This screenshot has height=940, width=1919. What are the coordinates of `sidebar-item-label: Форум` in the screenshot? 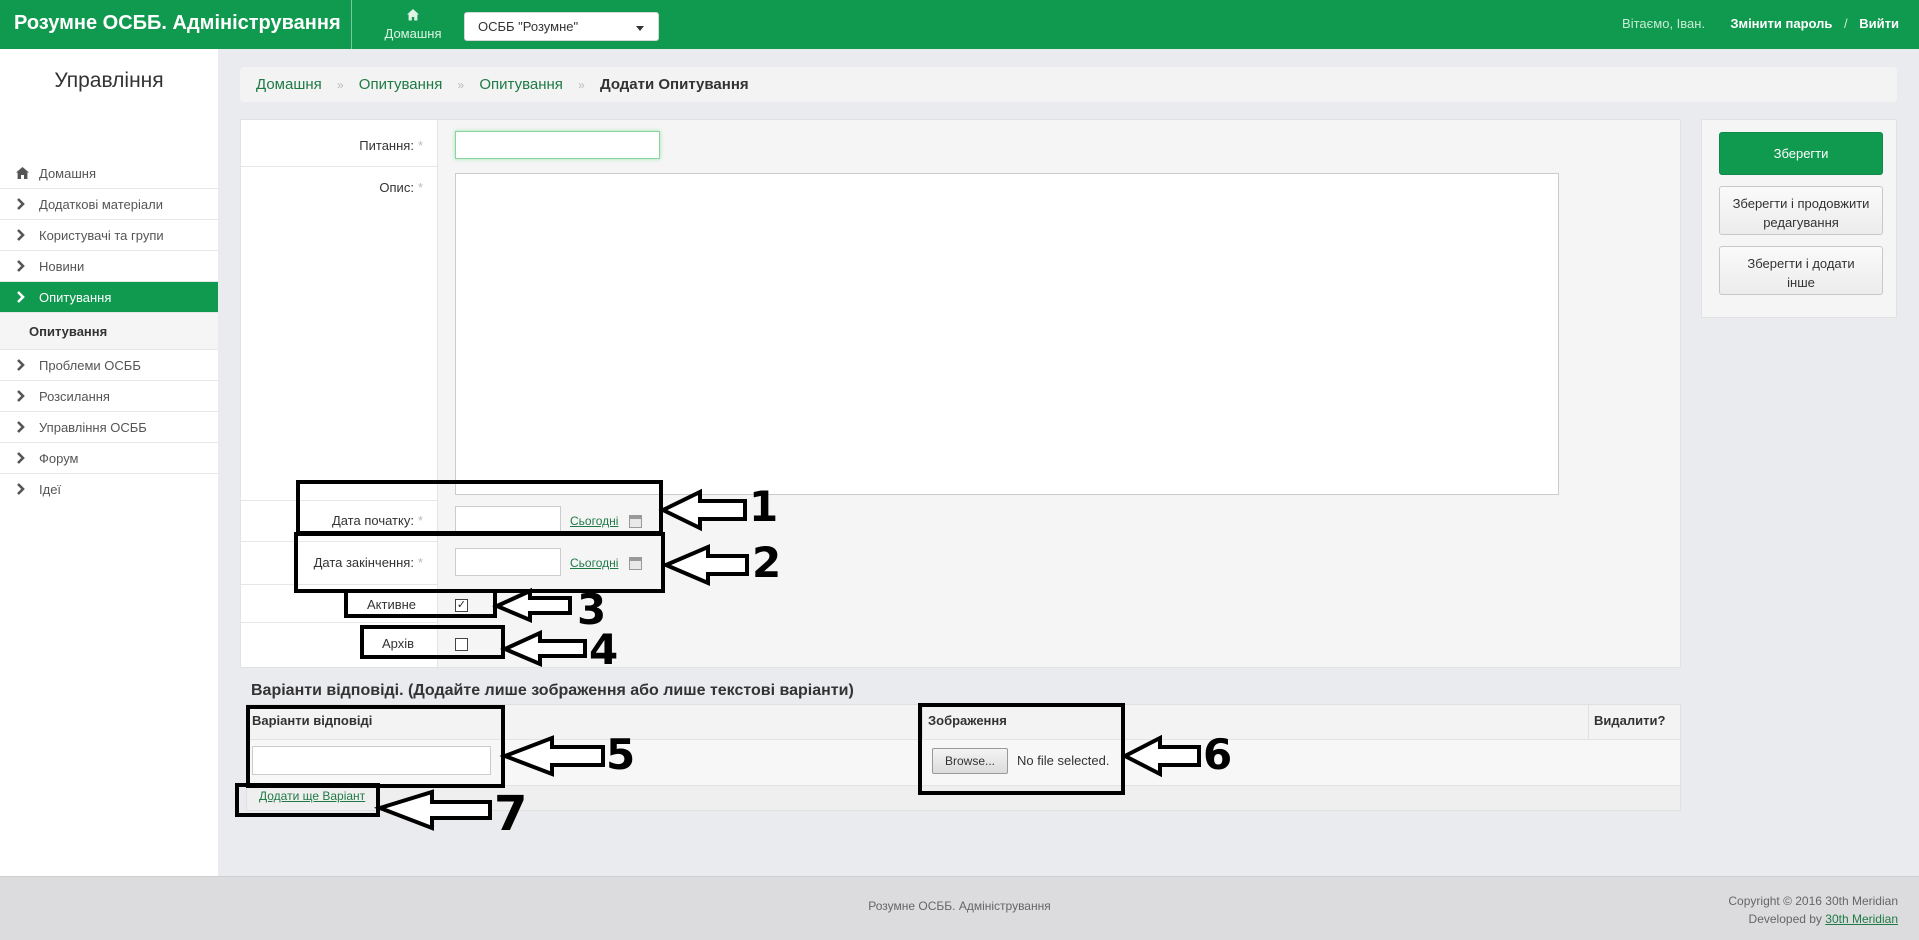 It's located at (59, 458).